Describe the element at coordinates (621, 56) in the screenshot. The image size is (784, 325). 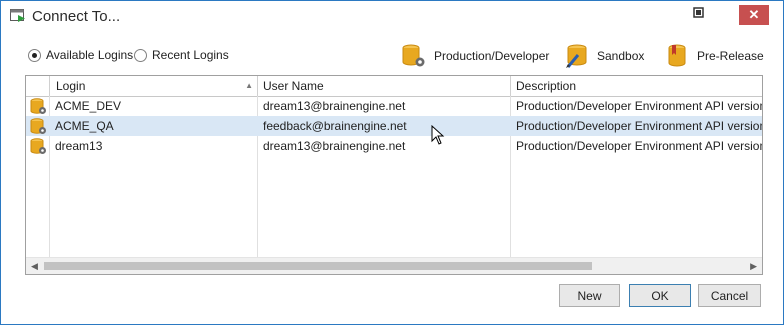
I see `env-sandbox-label: Sandbox` at that location.